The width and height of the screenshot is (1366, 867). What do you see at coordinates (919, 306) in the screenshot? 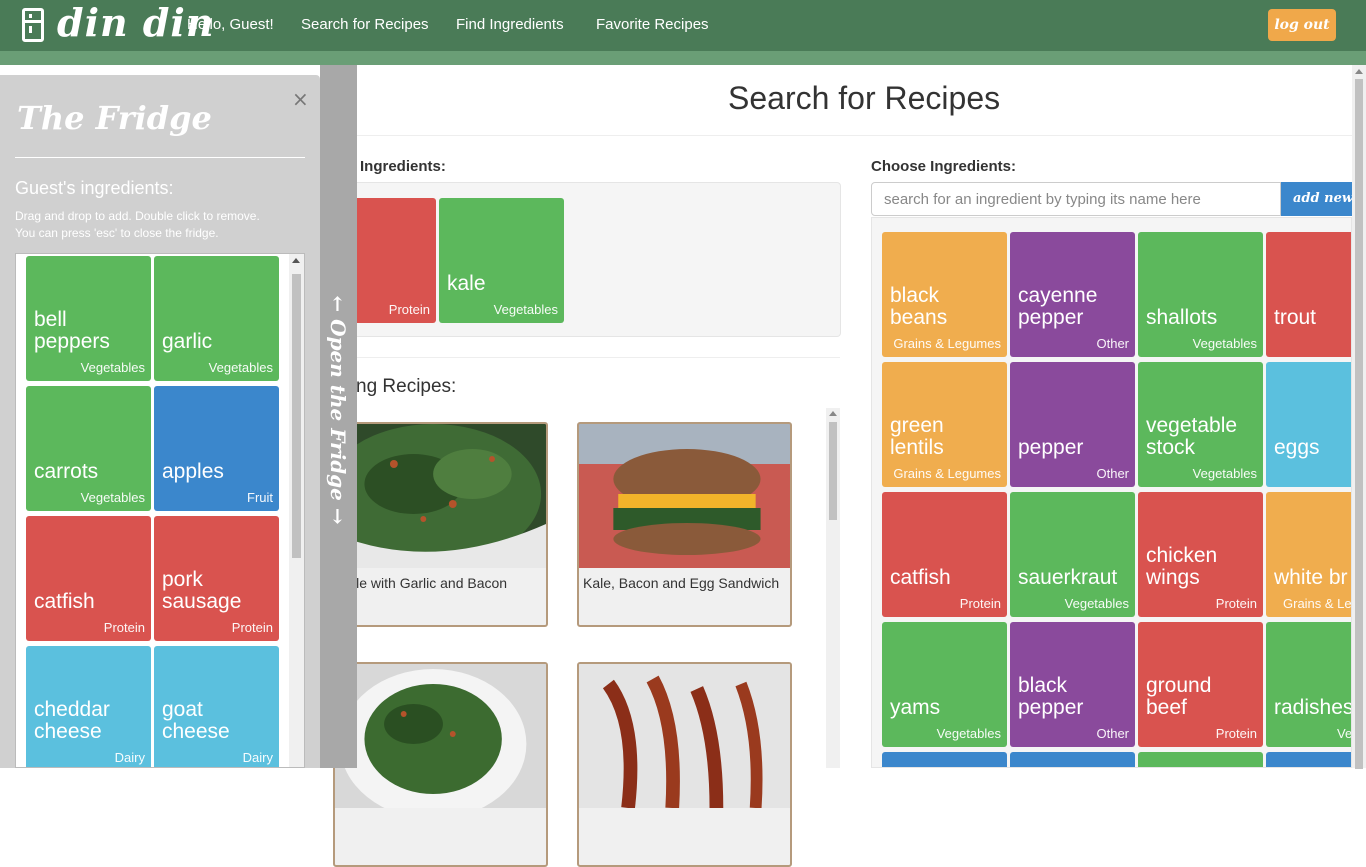
I see `ingredient-name: black beans` at bounding box center [919, 306].